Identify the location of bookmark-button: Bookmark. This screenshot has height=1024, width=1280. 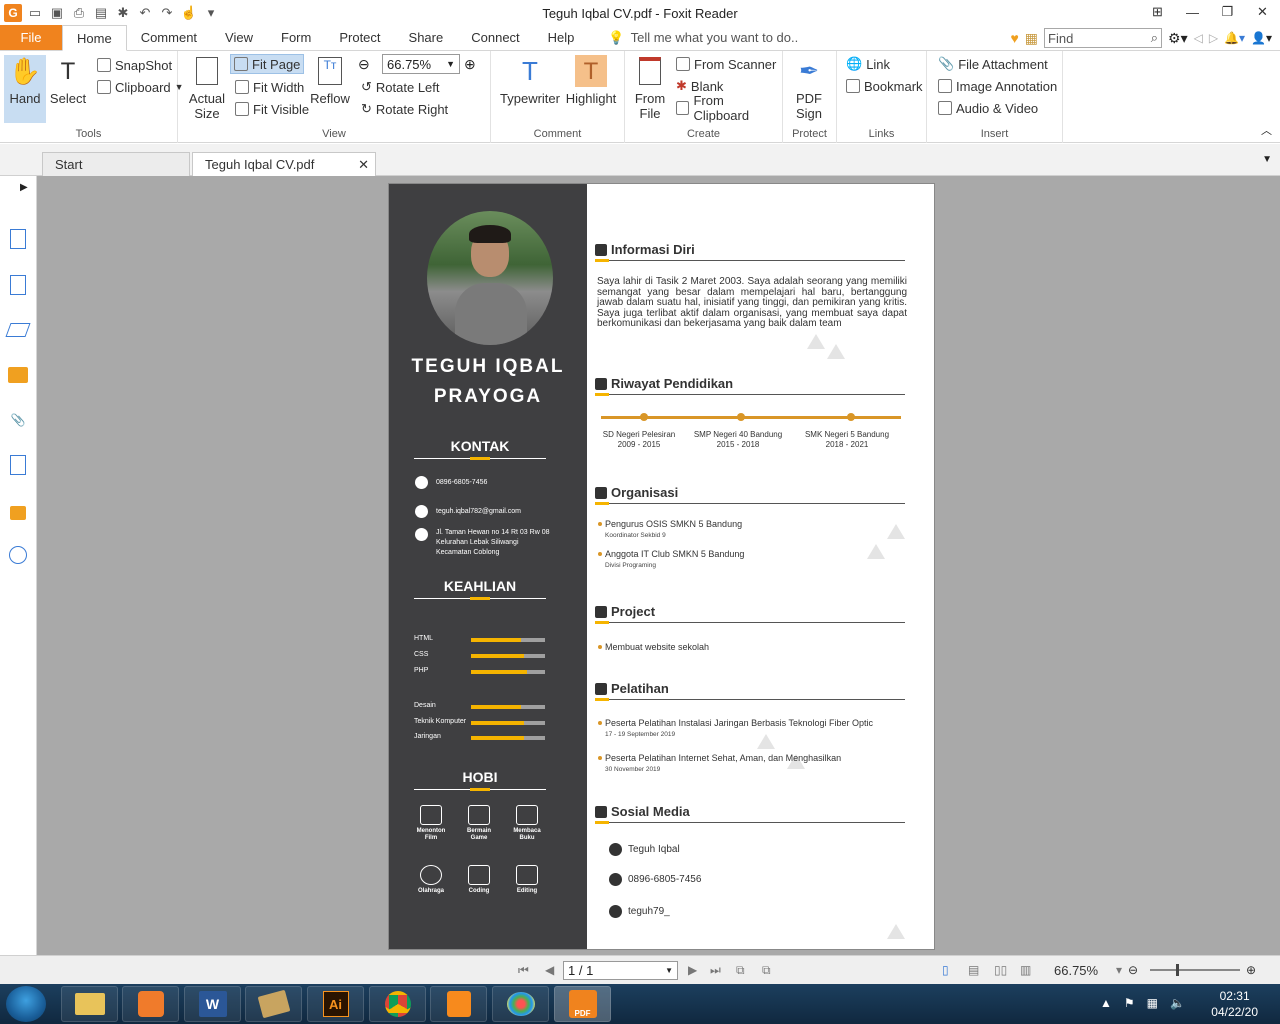
(884, 86).